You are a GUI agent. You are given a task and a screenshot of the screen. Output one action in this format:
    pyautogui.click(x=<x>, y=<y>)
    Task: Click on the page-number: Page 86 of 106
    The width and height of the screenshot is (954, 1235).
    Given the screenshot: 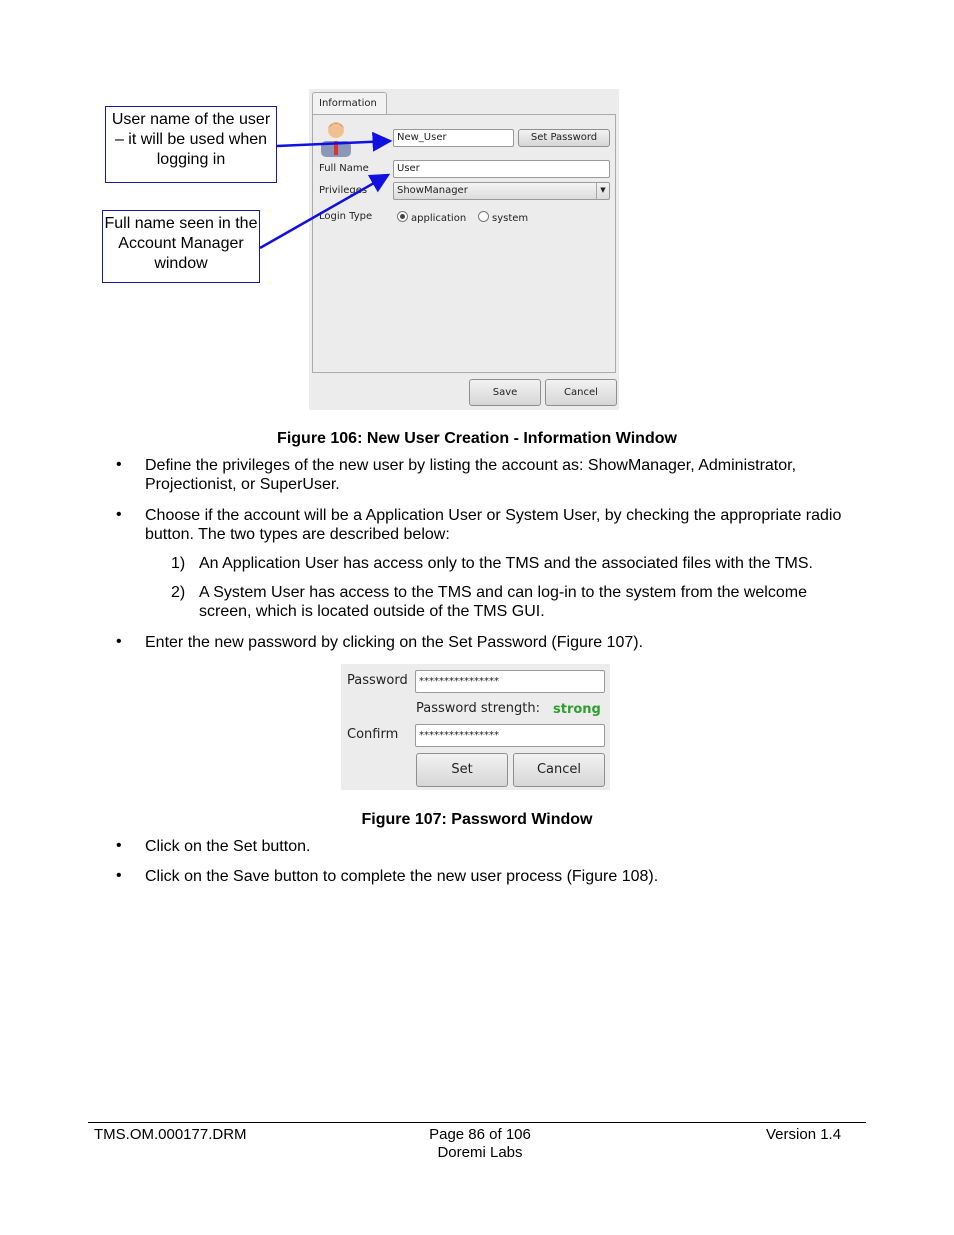 What is the action you would take?
    pyautogui.click(x=480, y=1134)
    